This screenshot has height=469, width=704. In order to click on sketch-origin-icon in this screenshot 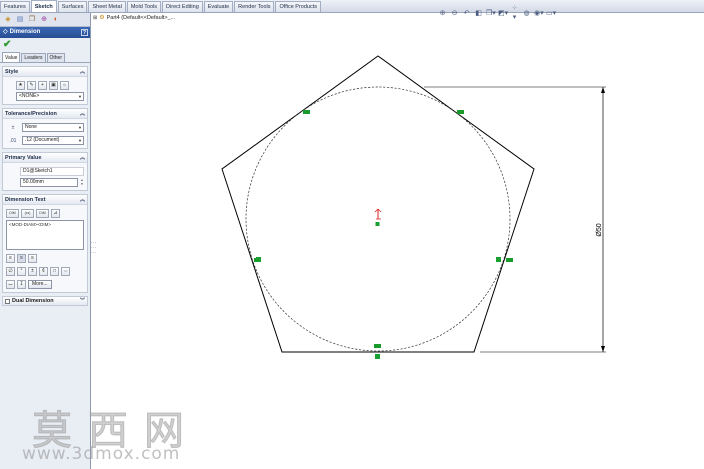, I will do `click(378, 217)`.